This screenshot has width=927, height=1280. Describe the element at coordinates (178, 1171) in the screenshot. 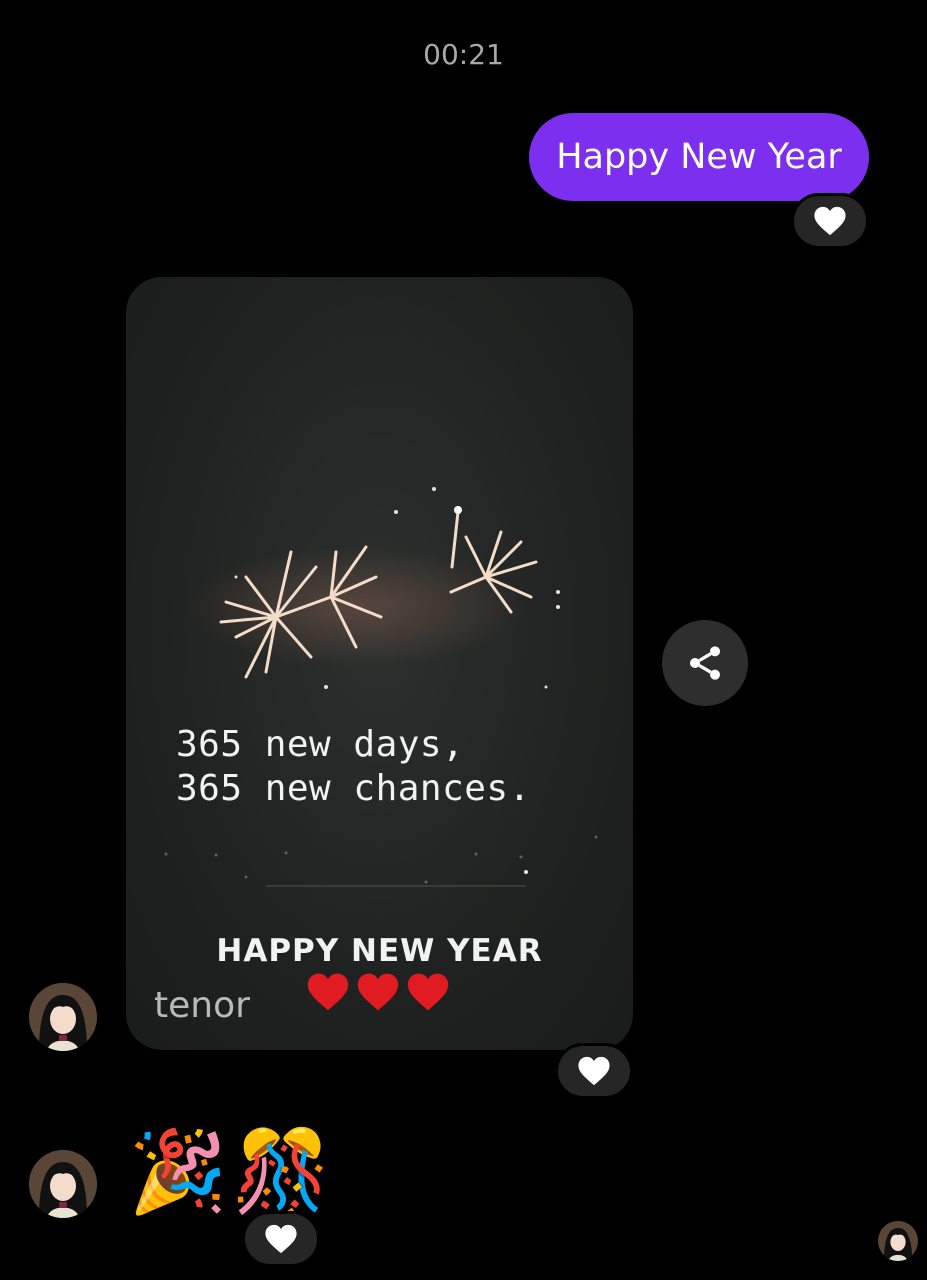

I see `party-popper-emoji: 🎉` at that location.